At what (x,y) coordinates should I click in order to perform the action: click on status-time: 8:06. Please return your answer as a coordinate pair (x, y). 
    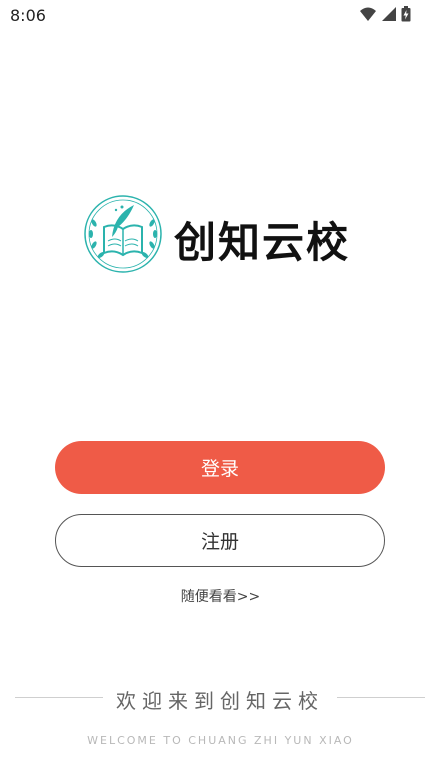
    Looking at the image, I should click on (28, 15).